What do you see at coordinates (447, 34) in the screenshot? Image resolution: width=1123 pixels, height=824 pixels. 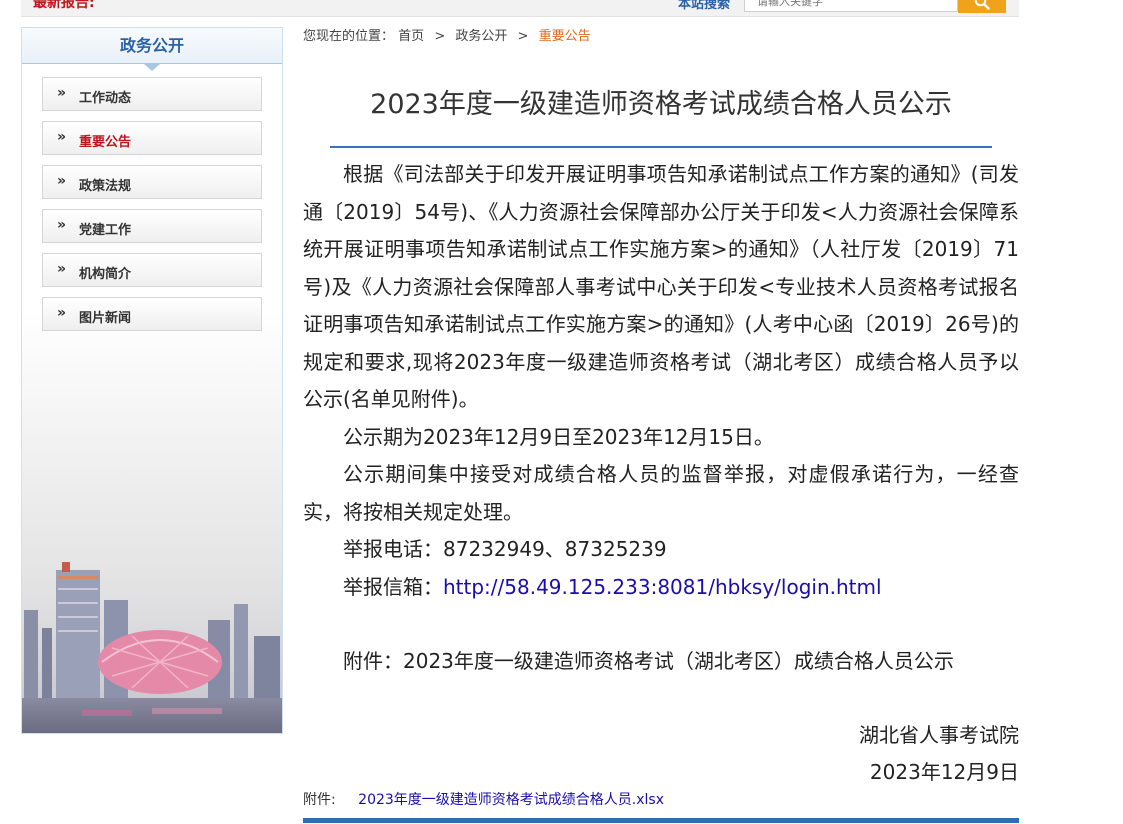 I see `breadcrumb: 您现在的位置： 首页 > 政务公开 > 重要公告` at bounding box center [447, 34].